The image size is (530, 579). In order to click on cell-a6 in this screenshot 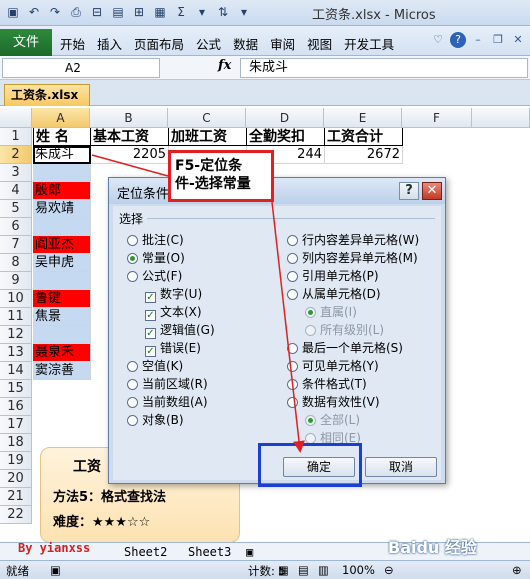, I will do `click(62, 227)`.